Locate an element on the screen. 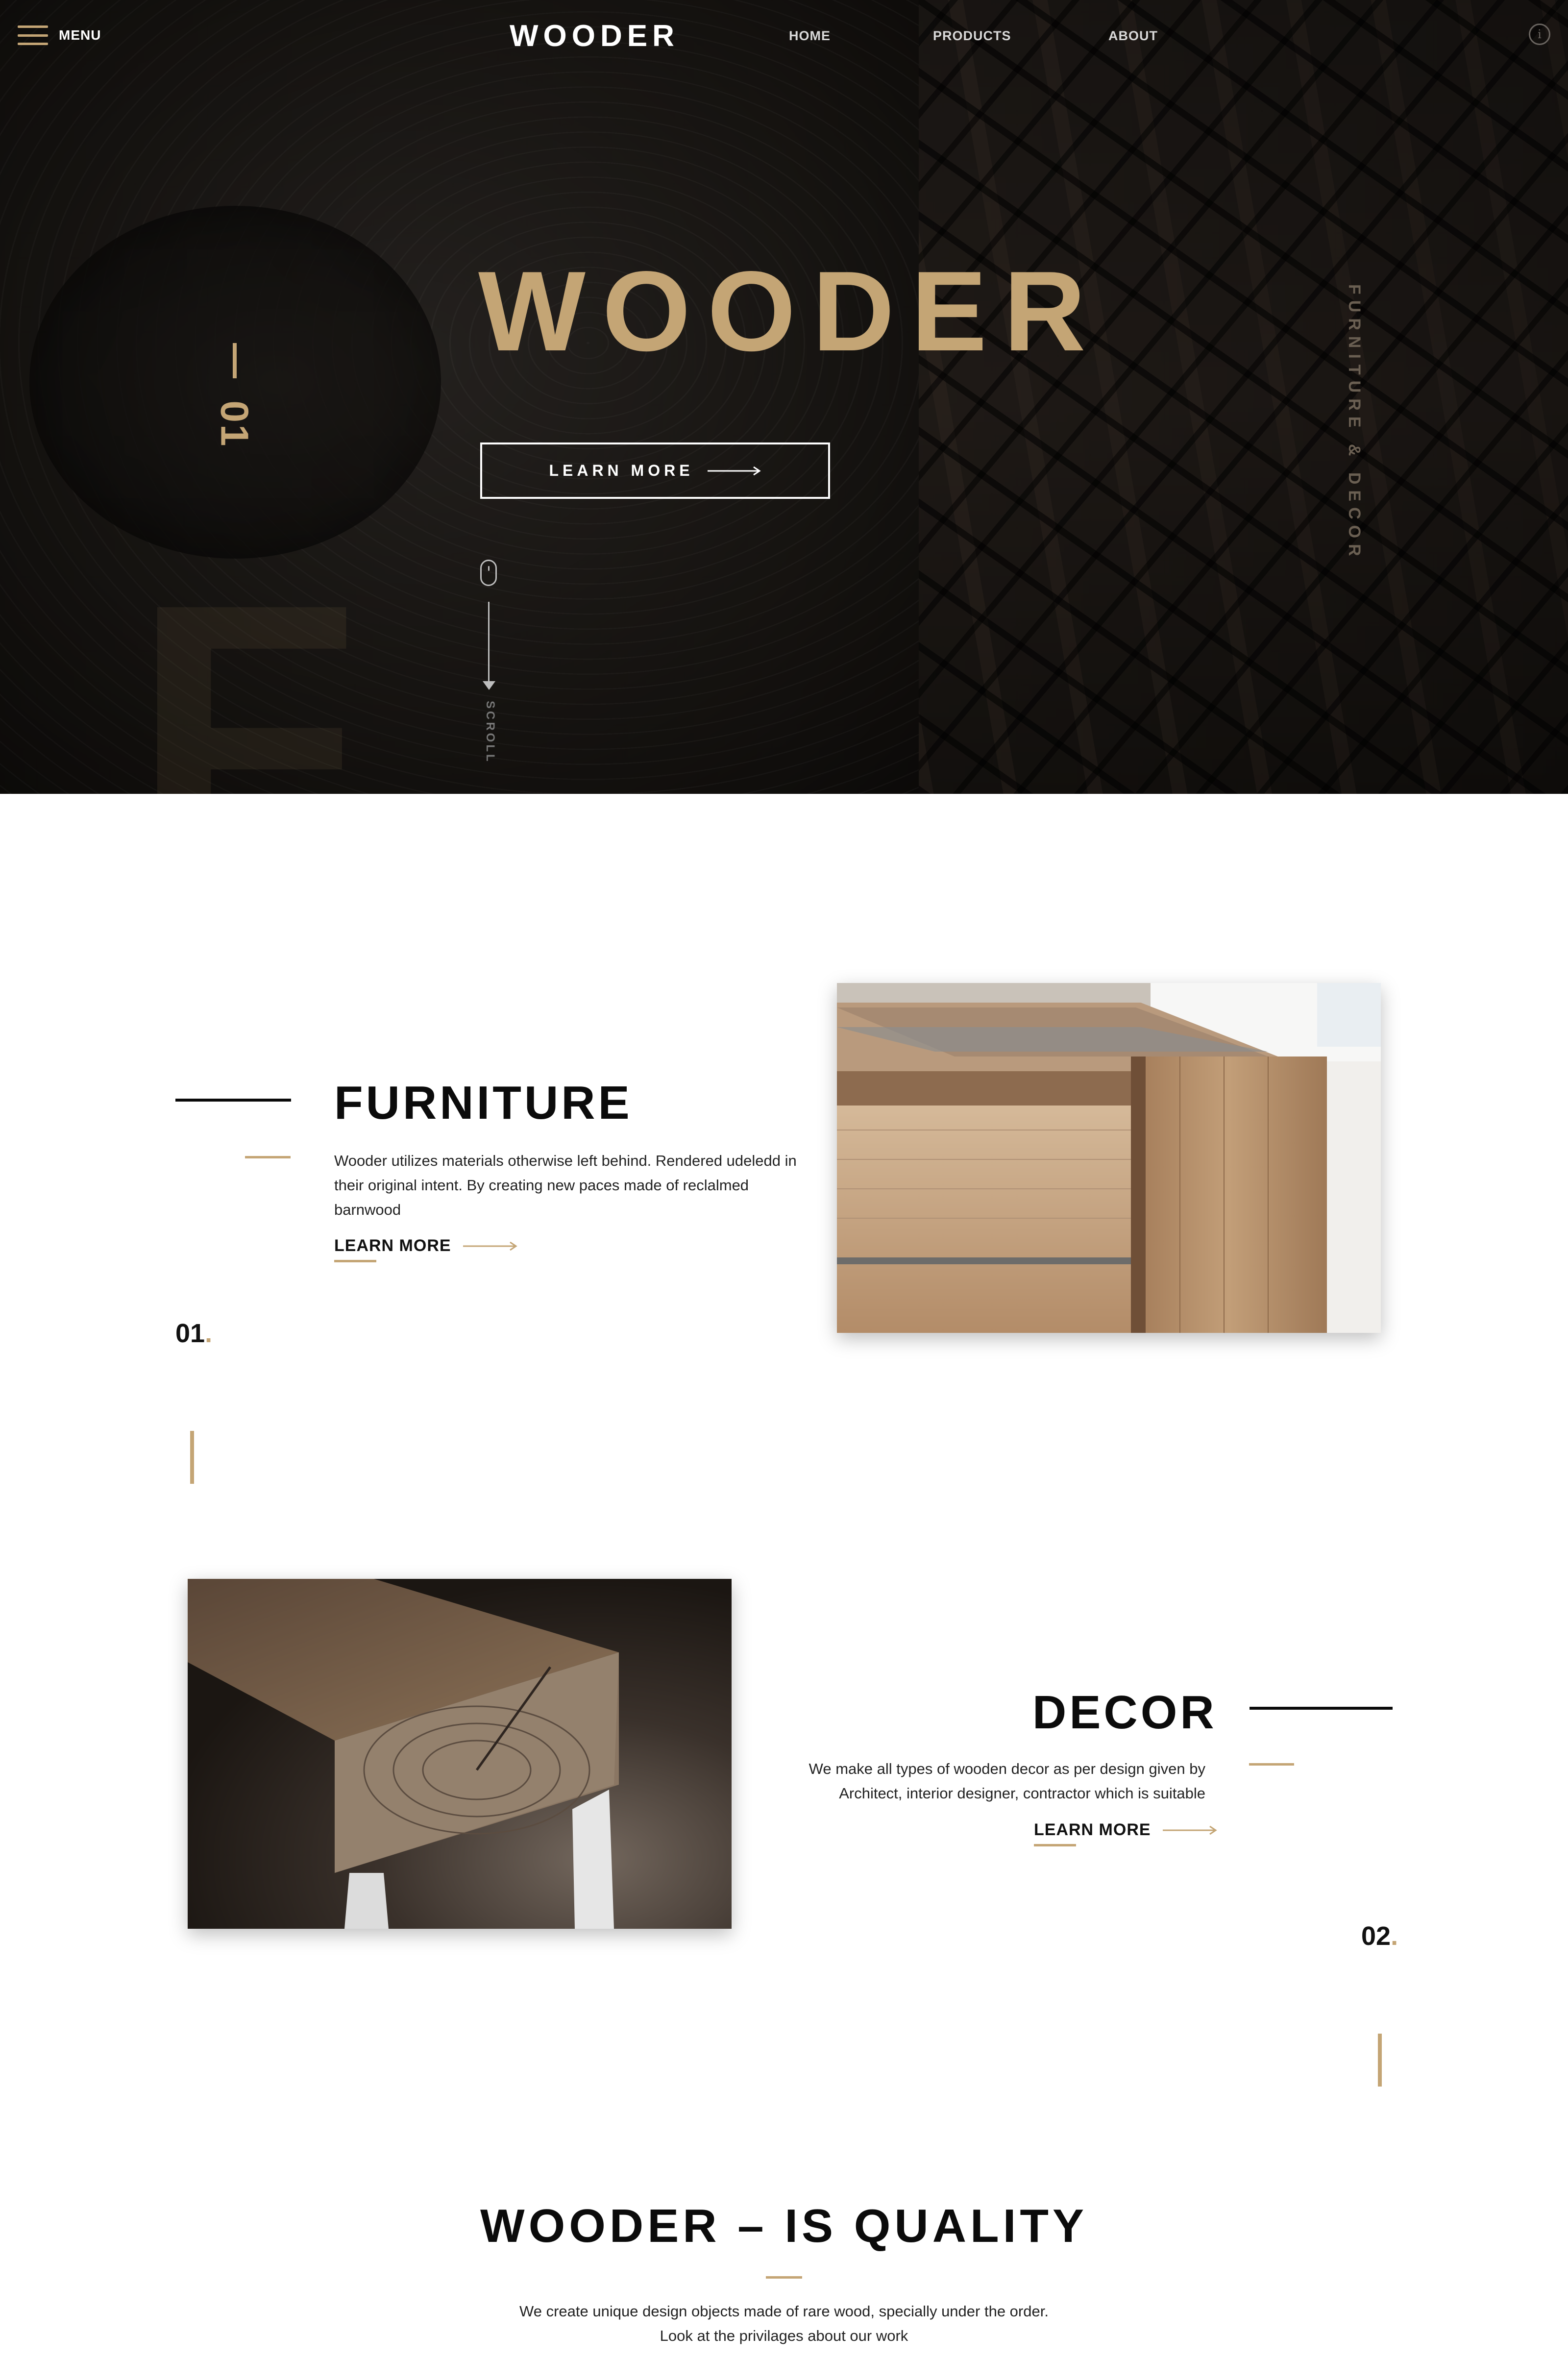 This screenshot has width=1568, height=2359. side-tag: FURNITURE & DECOR is located at coordinates (1352, 423).